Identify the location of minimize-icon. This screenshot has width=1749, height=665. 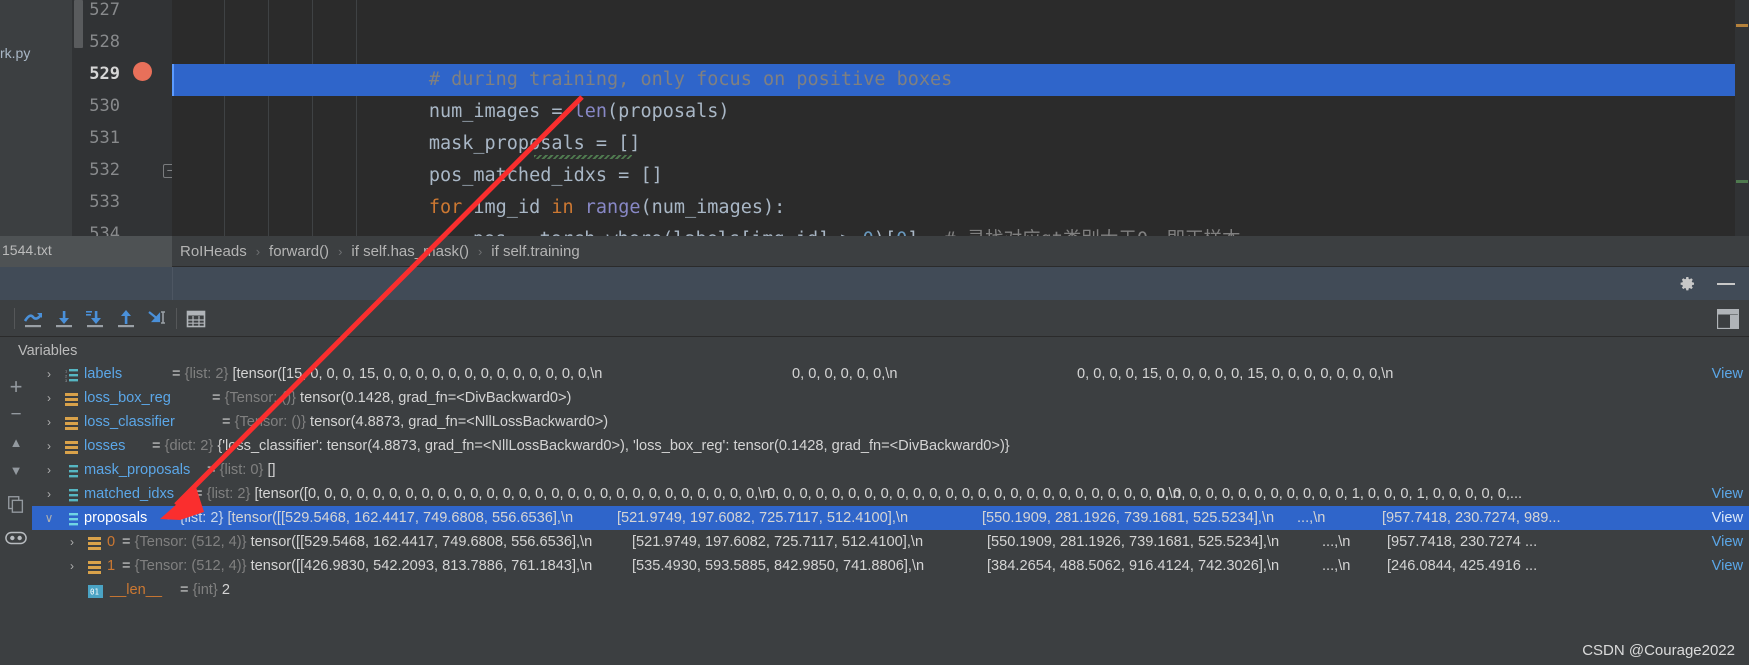
(1726, 284).